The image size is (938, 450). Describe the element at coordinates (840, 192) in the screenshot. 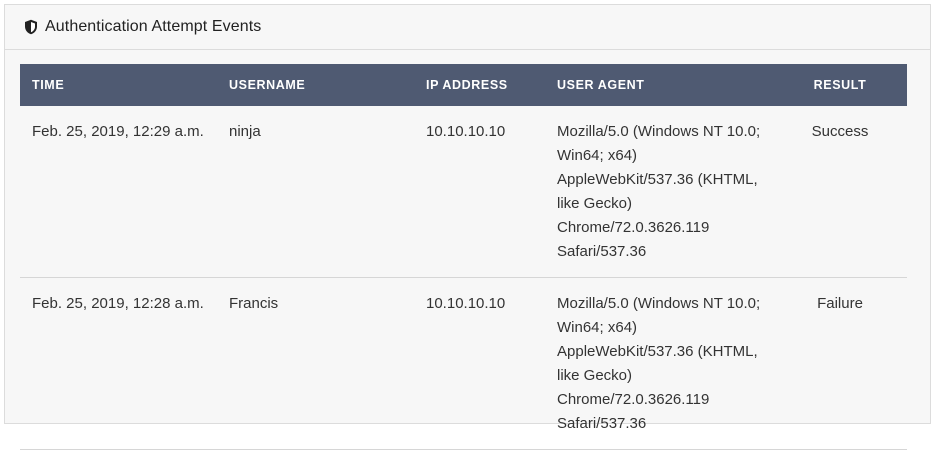

I see `cell-result: Success` at that location.